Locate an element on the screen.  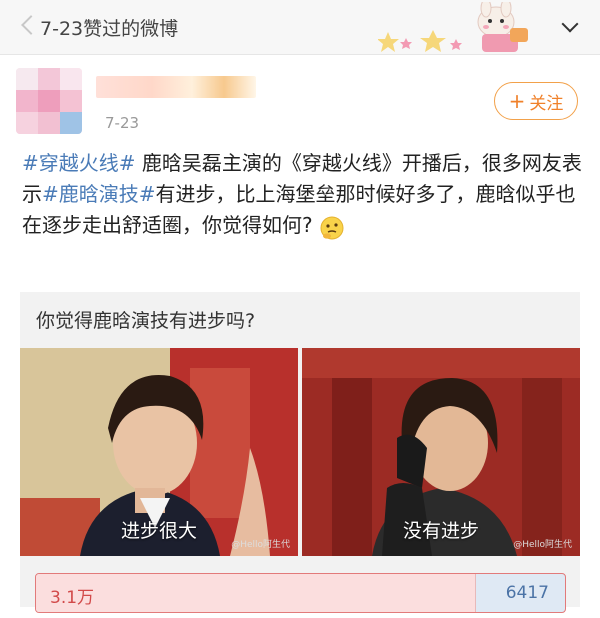
chevron-left-icon is located at coordinates (31, 25).